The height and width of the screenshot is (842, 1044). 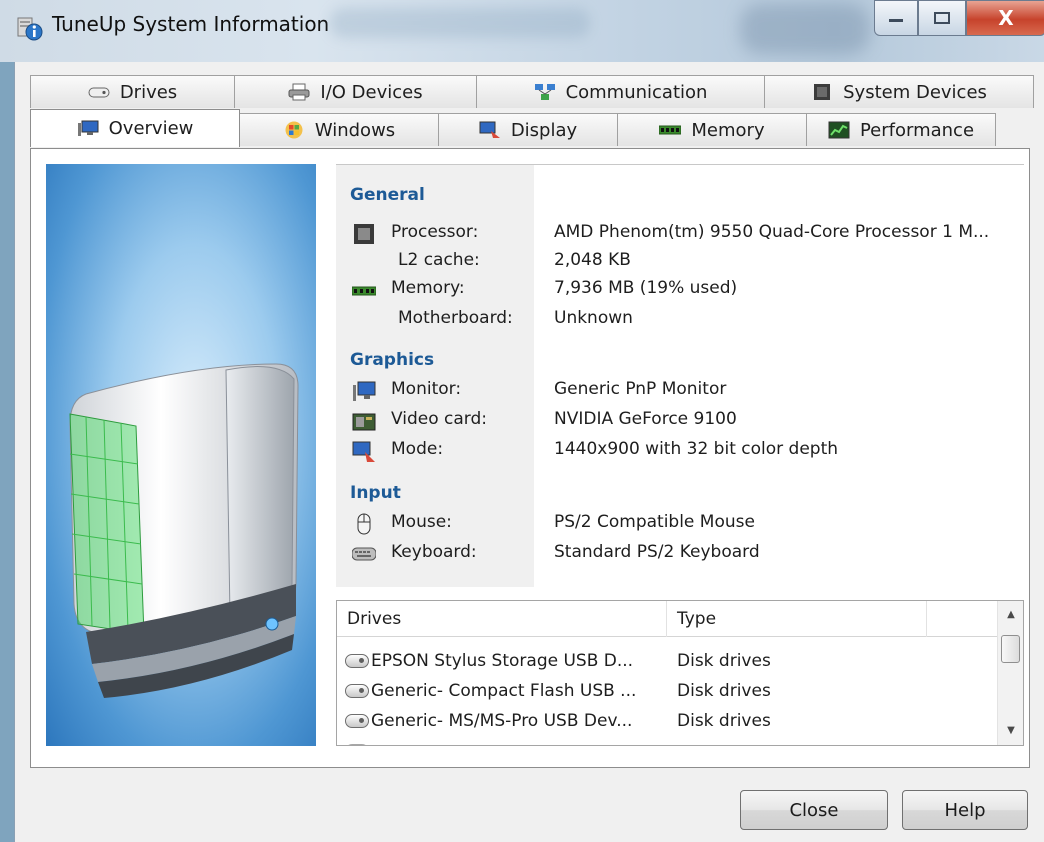 What do you see at coordinates (428, 288) in the screenshot?
I see `memory-label: Memory:` at bounding box center [428, 288].